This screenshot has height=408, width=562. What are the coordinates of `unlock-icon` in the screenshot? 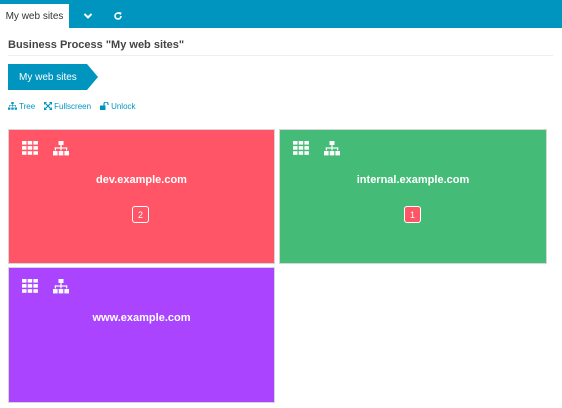 It's located at (104, 106).